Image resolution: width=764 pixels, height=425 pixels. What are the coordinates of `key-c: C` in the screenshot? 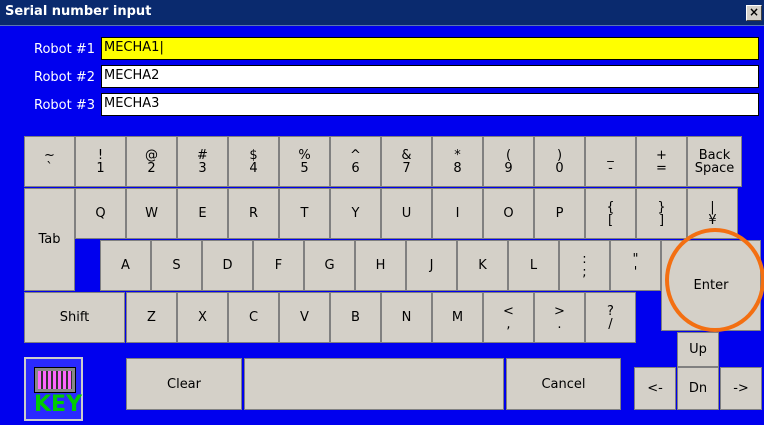 It's located at (253, 317).